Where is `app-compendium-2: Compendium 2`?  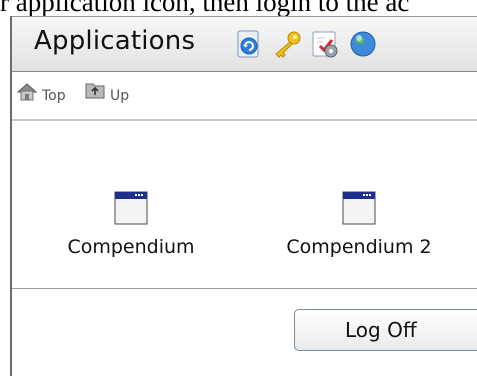
app-compendium-2: Compendium 2 is located at coordinates (359, 236).